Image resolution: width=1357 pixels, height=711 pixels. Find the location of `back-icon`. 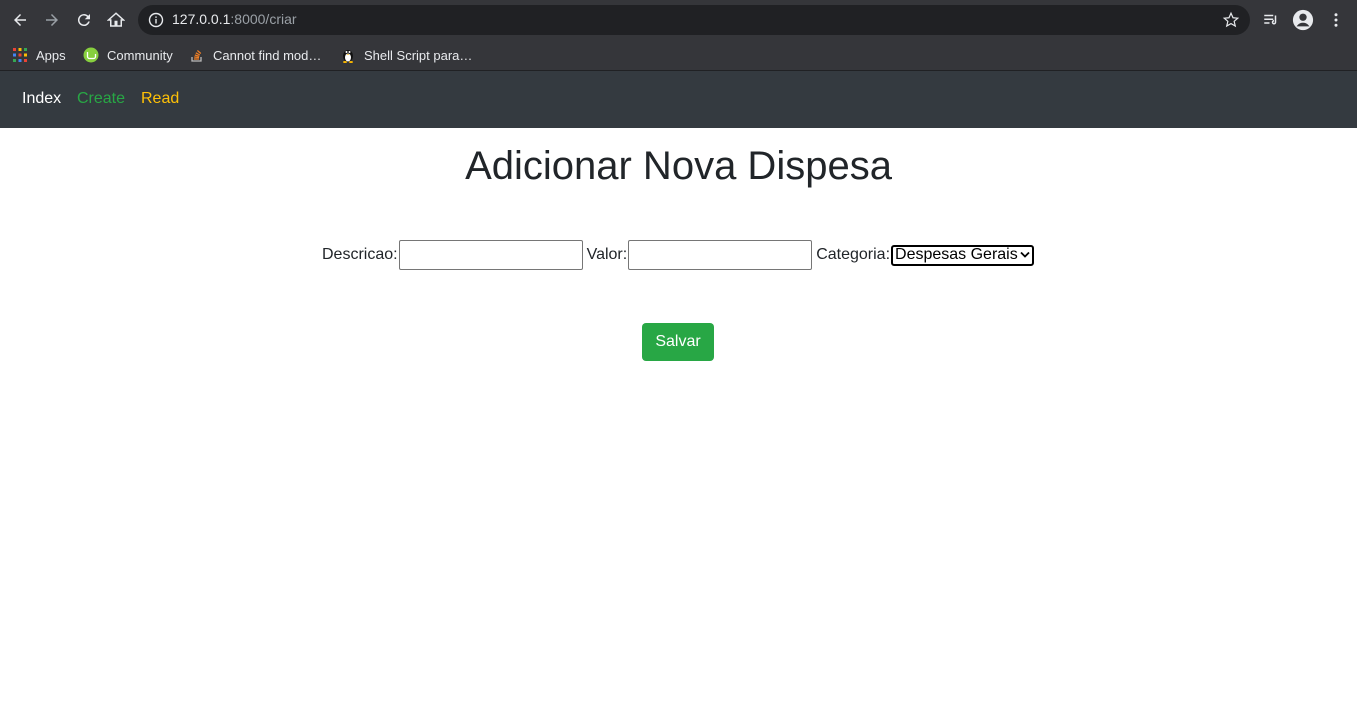

back-icon is located at coordinates (20, 20).